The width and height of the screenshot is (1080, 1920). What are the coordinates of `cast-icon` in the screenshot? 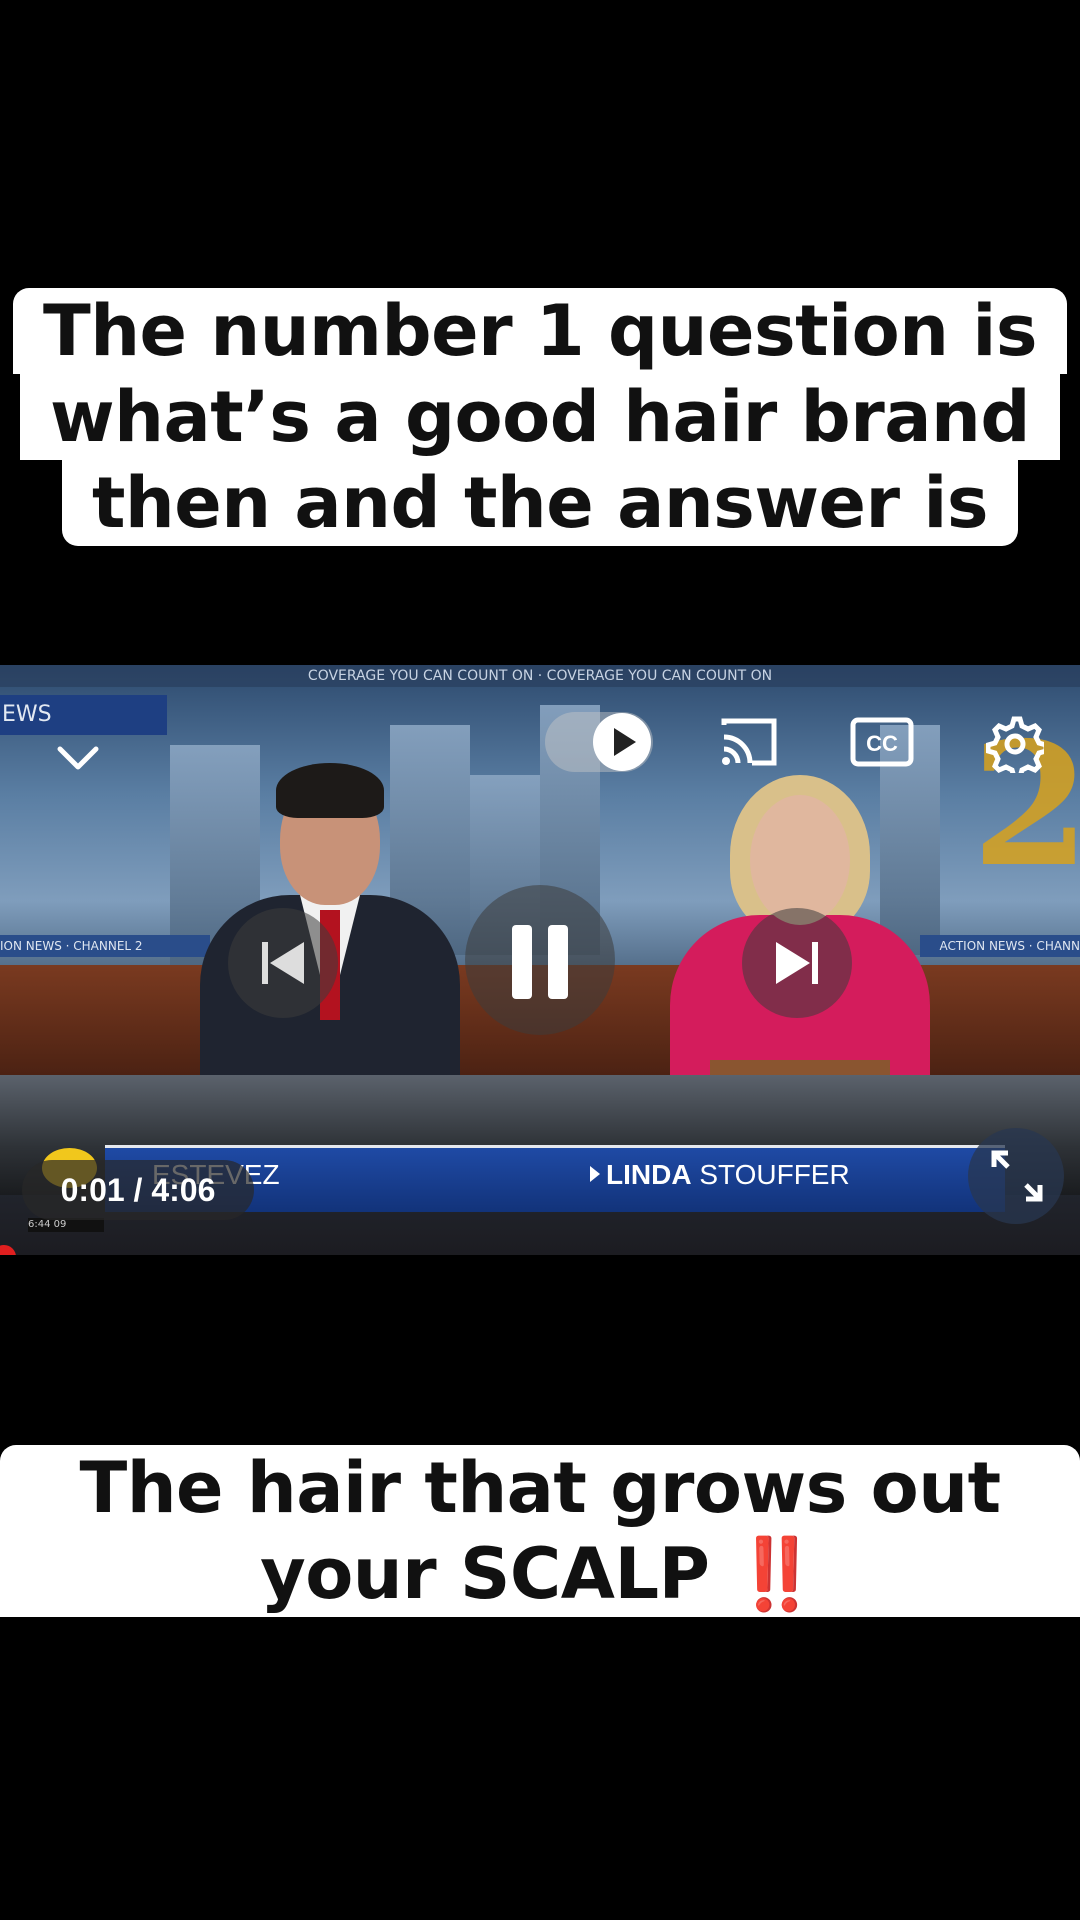 It's located at (749, 742).